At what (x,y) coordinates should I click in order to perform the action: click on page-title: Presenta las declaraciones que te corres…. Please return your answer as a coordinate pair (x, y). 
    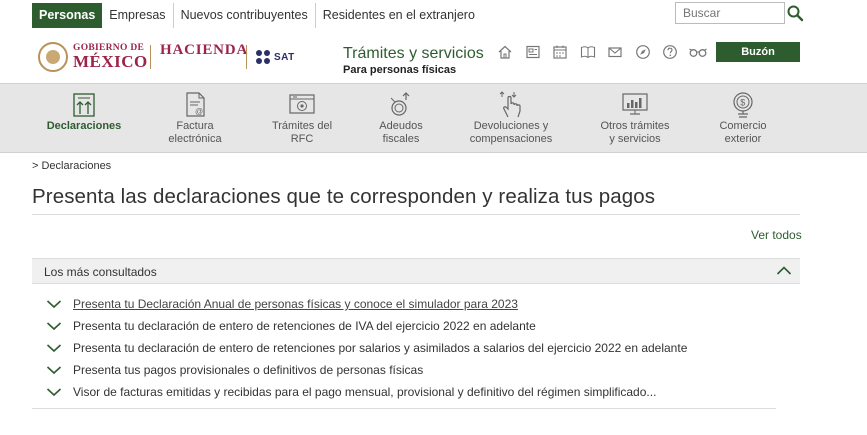
    Looking at the image, I should click on (344, 196).